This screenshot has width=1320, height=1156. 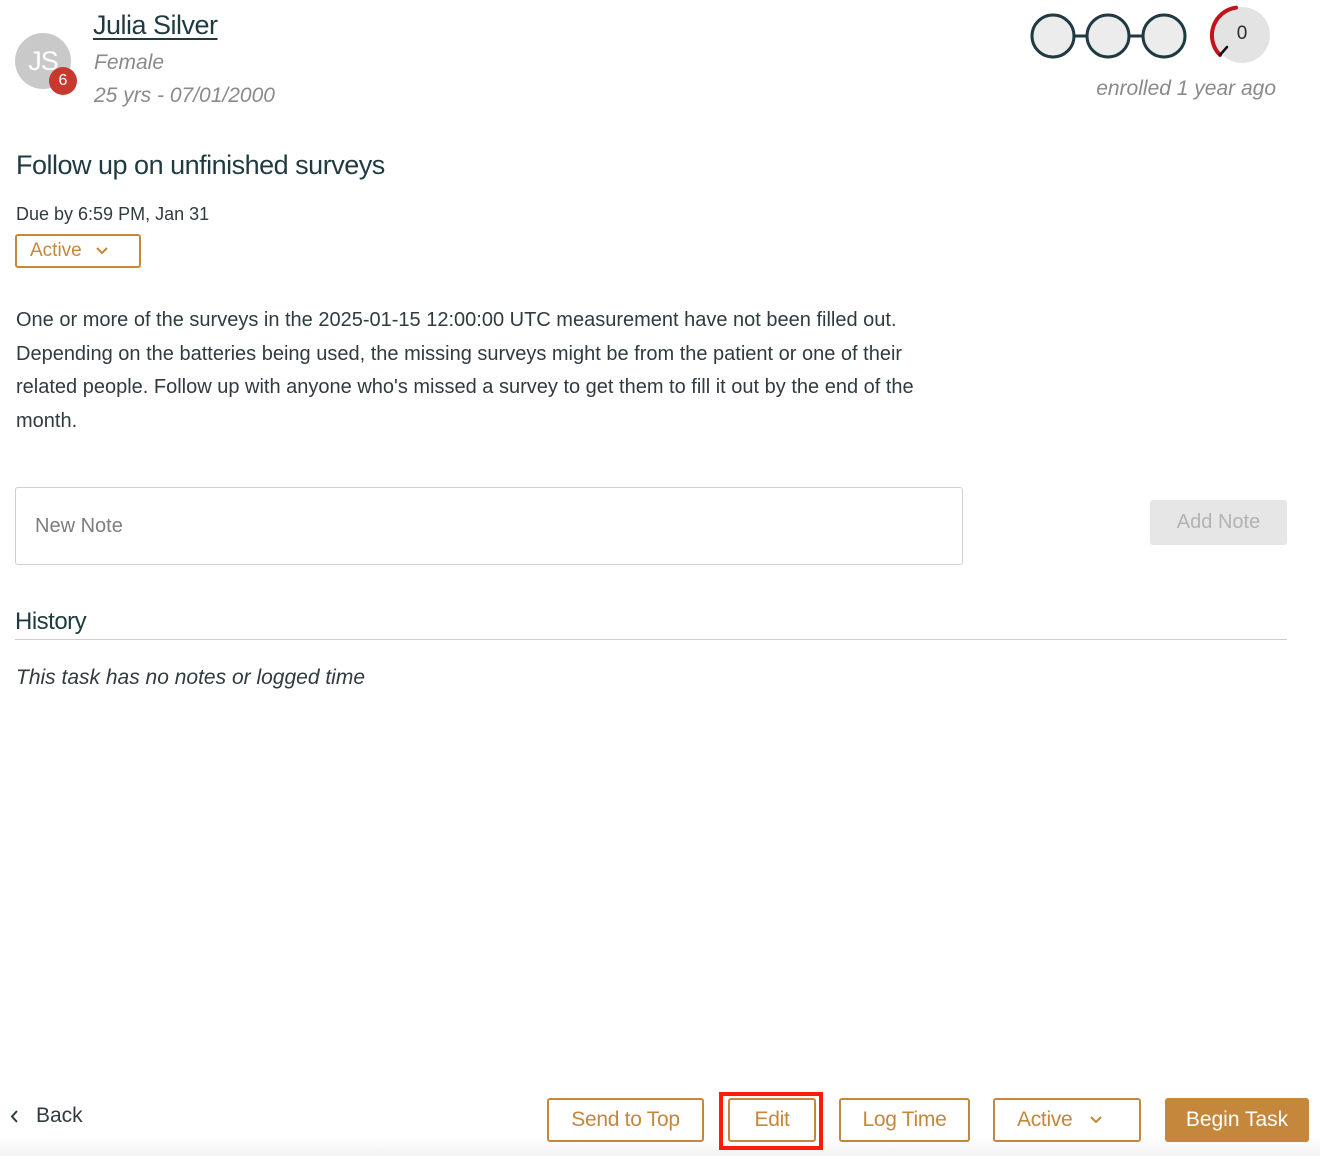 I want to click on new-note-input, so click(x=489, y=526).